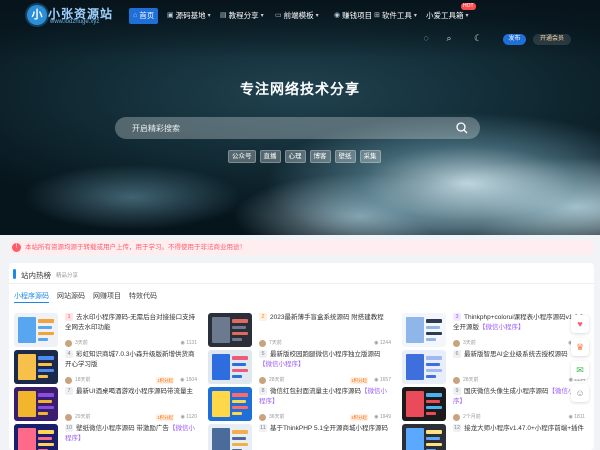 The width and height of the screenshot is (600, 450). Describe the element at coordinates (71, 297) in the screenshot. I see `tab-2: 网站源码` at that location.